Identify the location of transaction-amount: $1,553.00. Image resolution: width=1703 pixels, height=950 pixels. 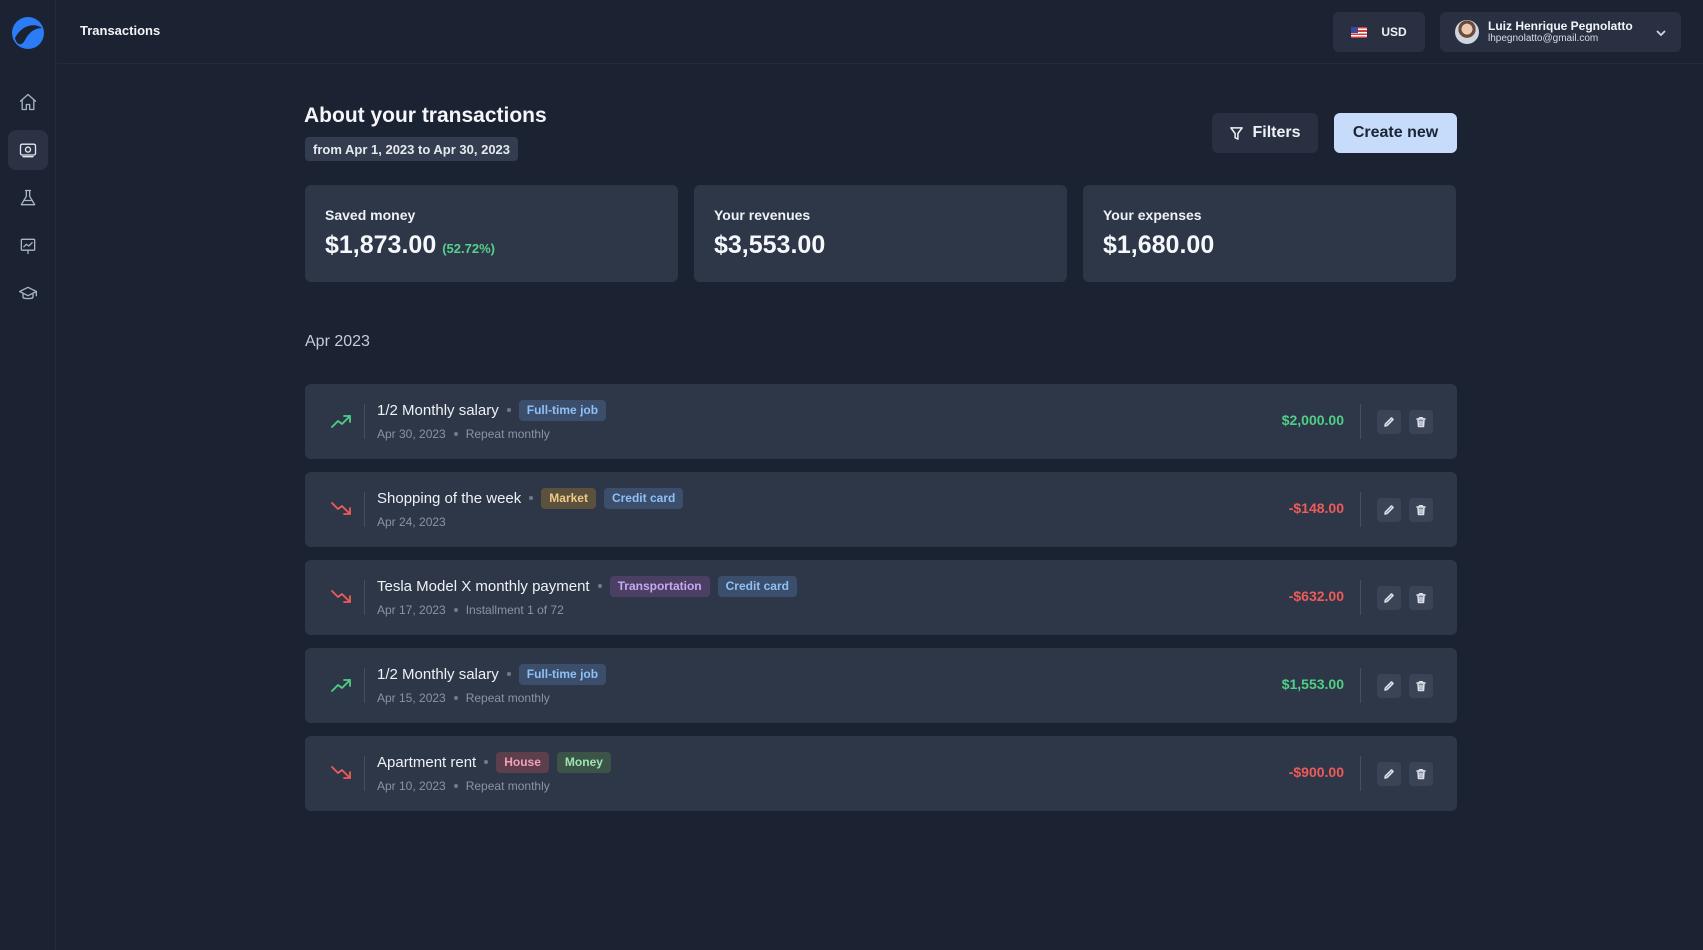
(1312, 684).